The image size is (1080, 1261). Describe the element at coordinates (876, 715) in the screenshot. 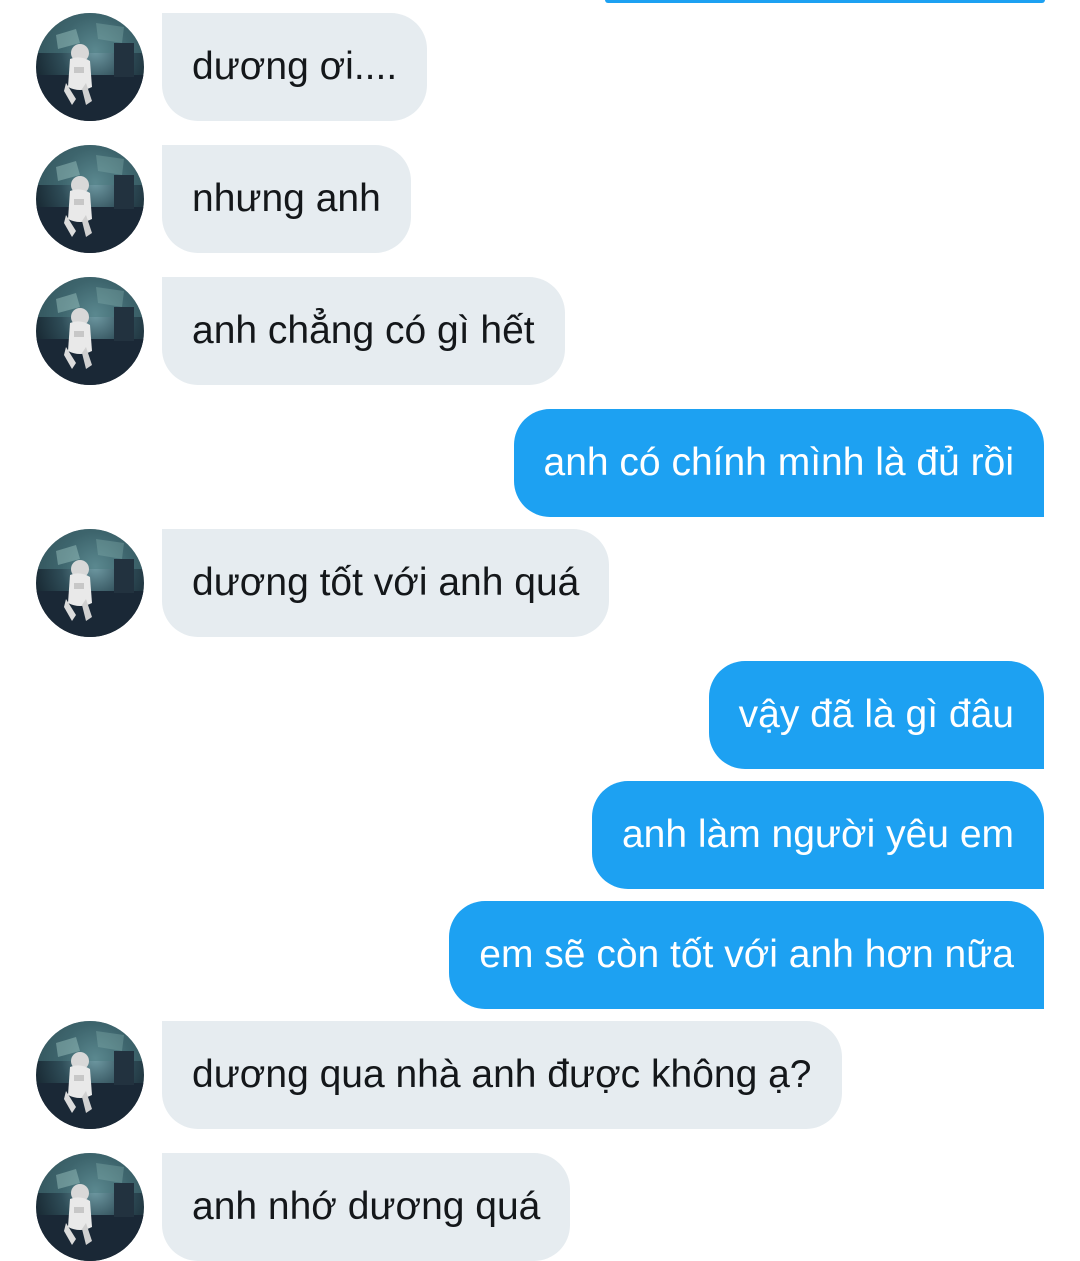

I see `outgoing-message-bubble: vậy đã là gì đâu` at that location.